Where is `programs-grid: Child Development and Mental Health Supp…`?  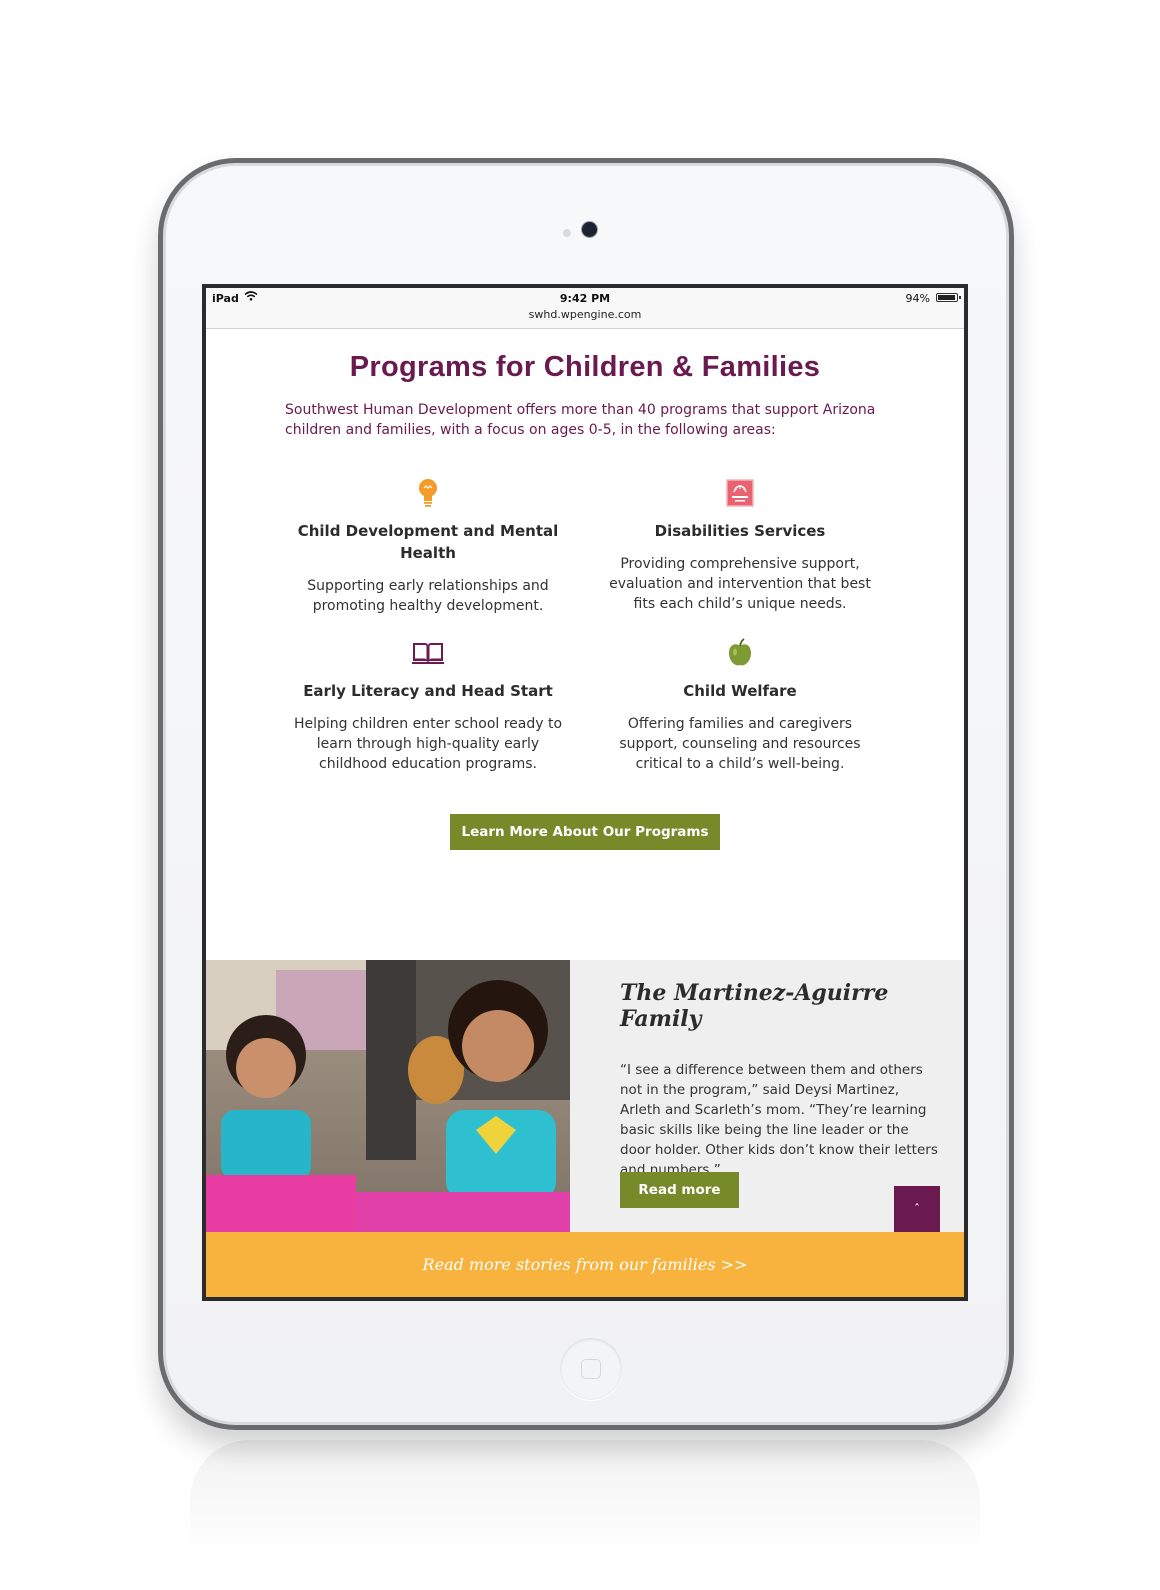
programs-grid: Child Development and Mental Health Supp… is located at coordinates (585, 641).